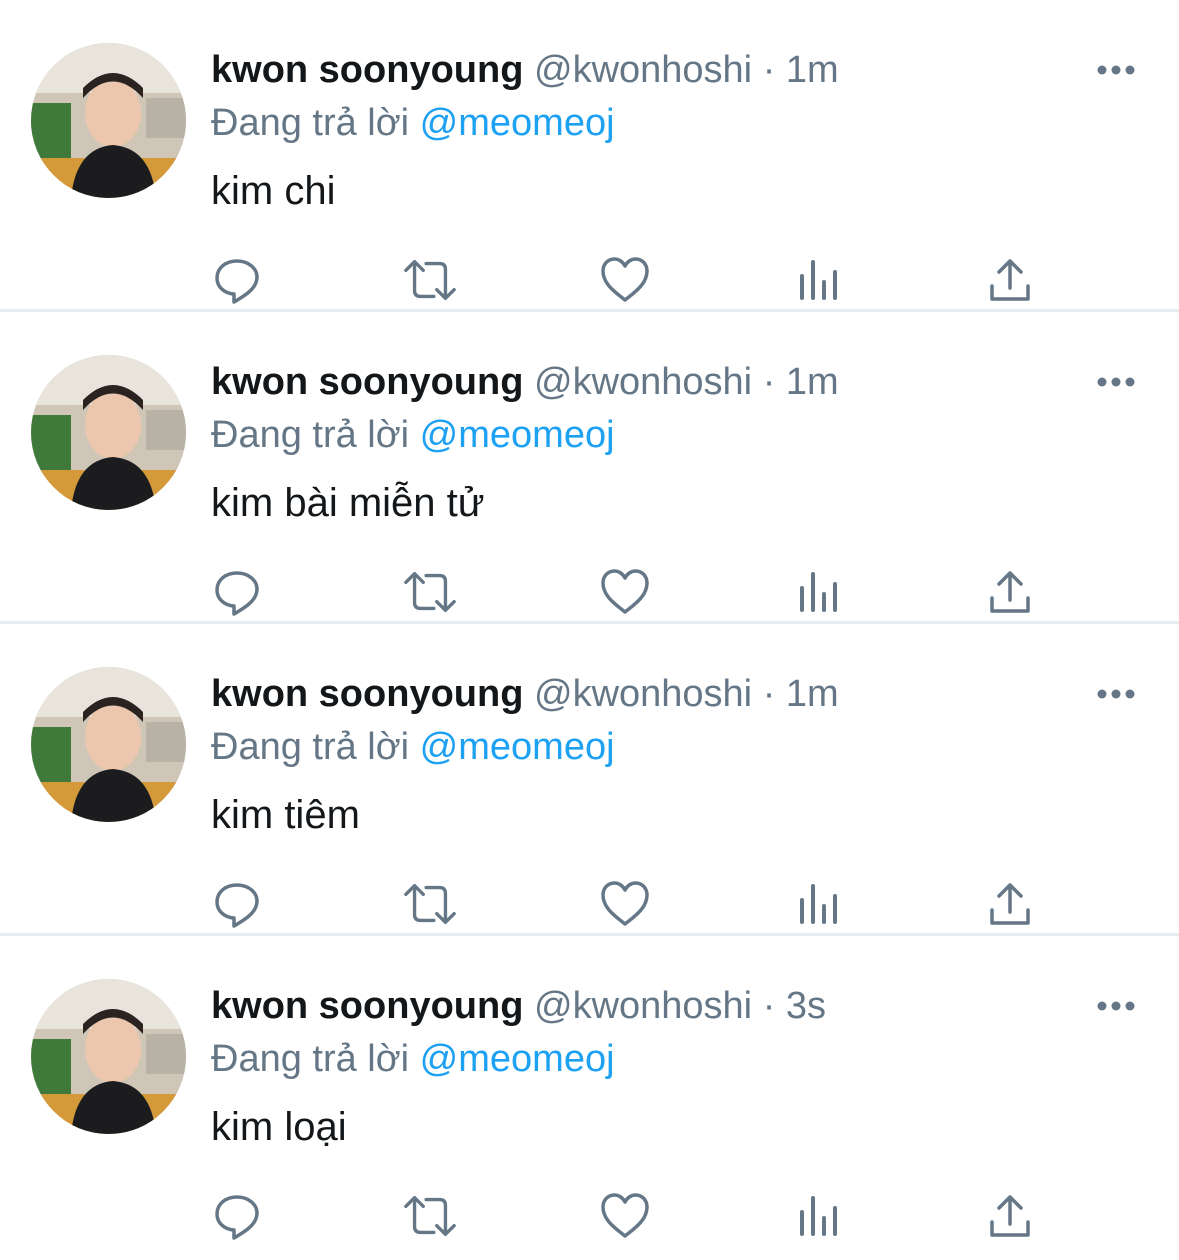 Image resolution: width=1179 pixels, height=1260 pixels. What do you see at coordinates (273, 191) in the screenshot?
I see `tweet-text: kim chi` at bounding box center [273, 191].